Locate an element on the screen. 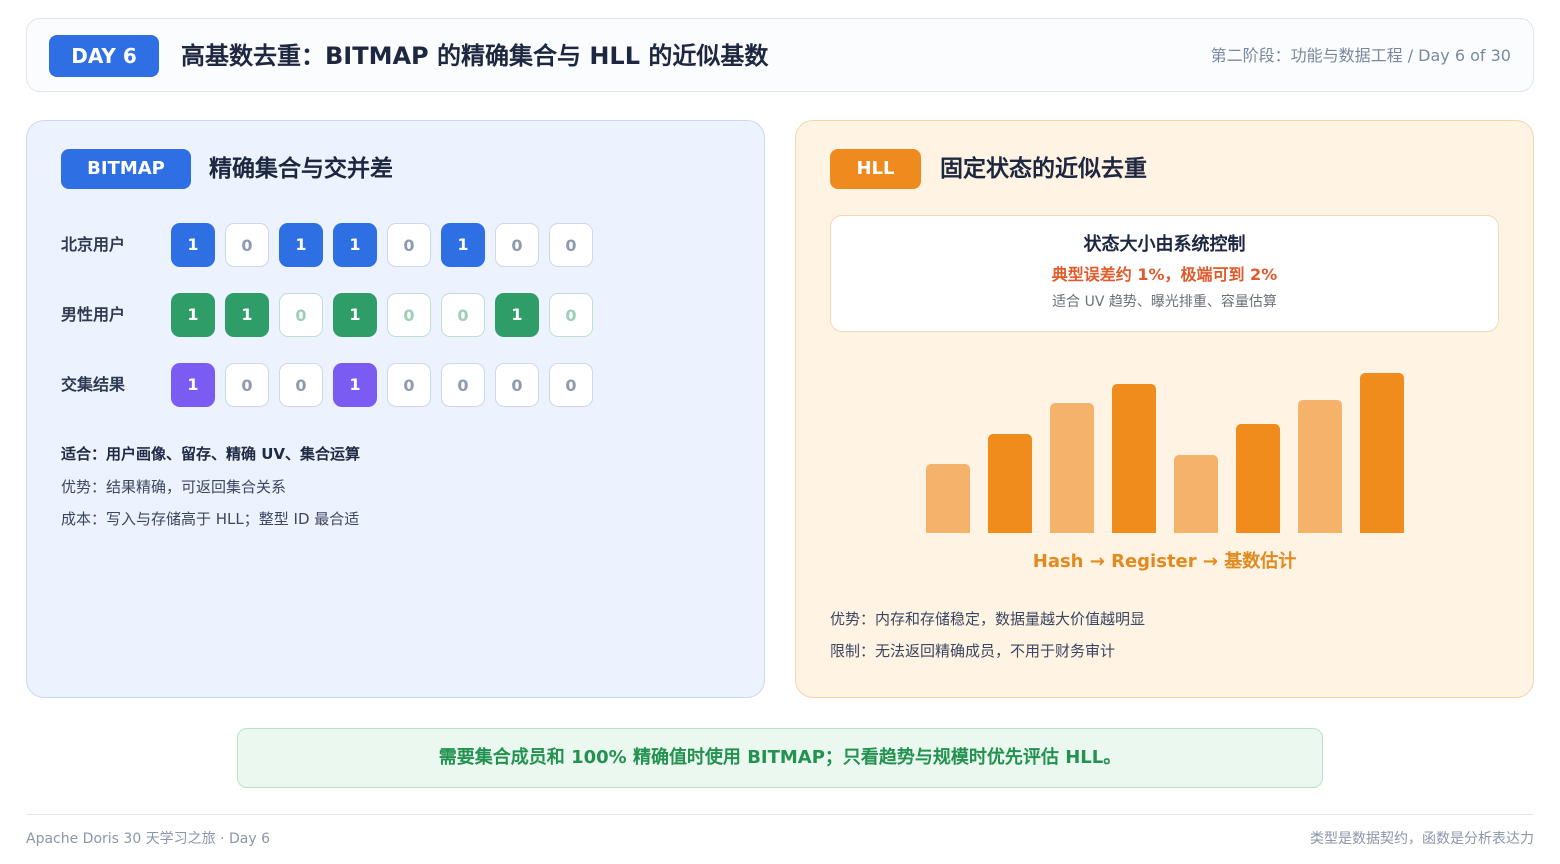 This screenshot has height=864, width=1560. day-badge: DAY 6 is located at coordinates (104, 56).